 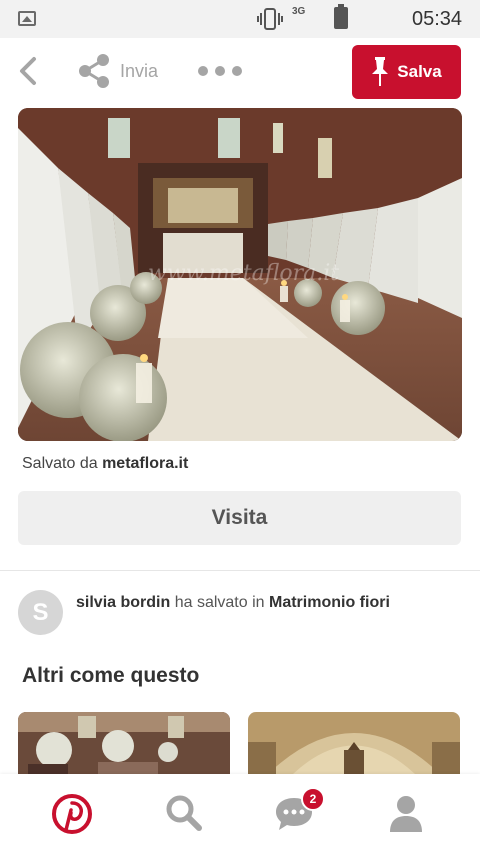 What do you see at coordinates (380, 71) in the screenshot?
I see `pushpin-icon` at bounding box center [380, 71].